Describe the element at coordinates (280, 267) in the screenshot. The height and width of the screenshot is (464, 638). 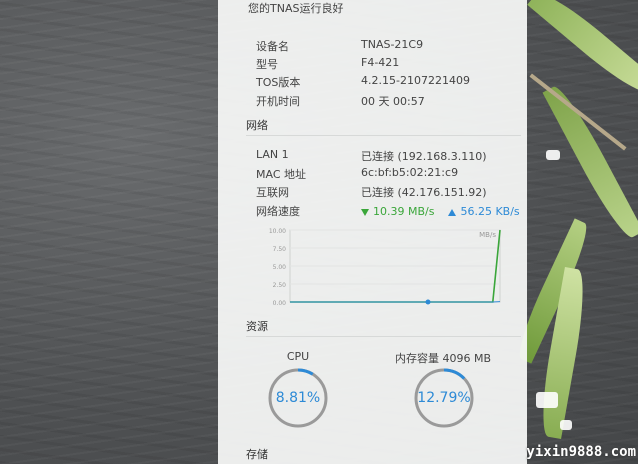
I see `y-tick-label: 5.00` at that location.